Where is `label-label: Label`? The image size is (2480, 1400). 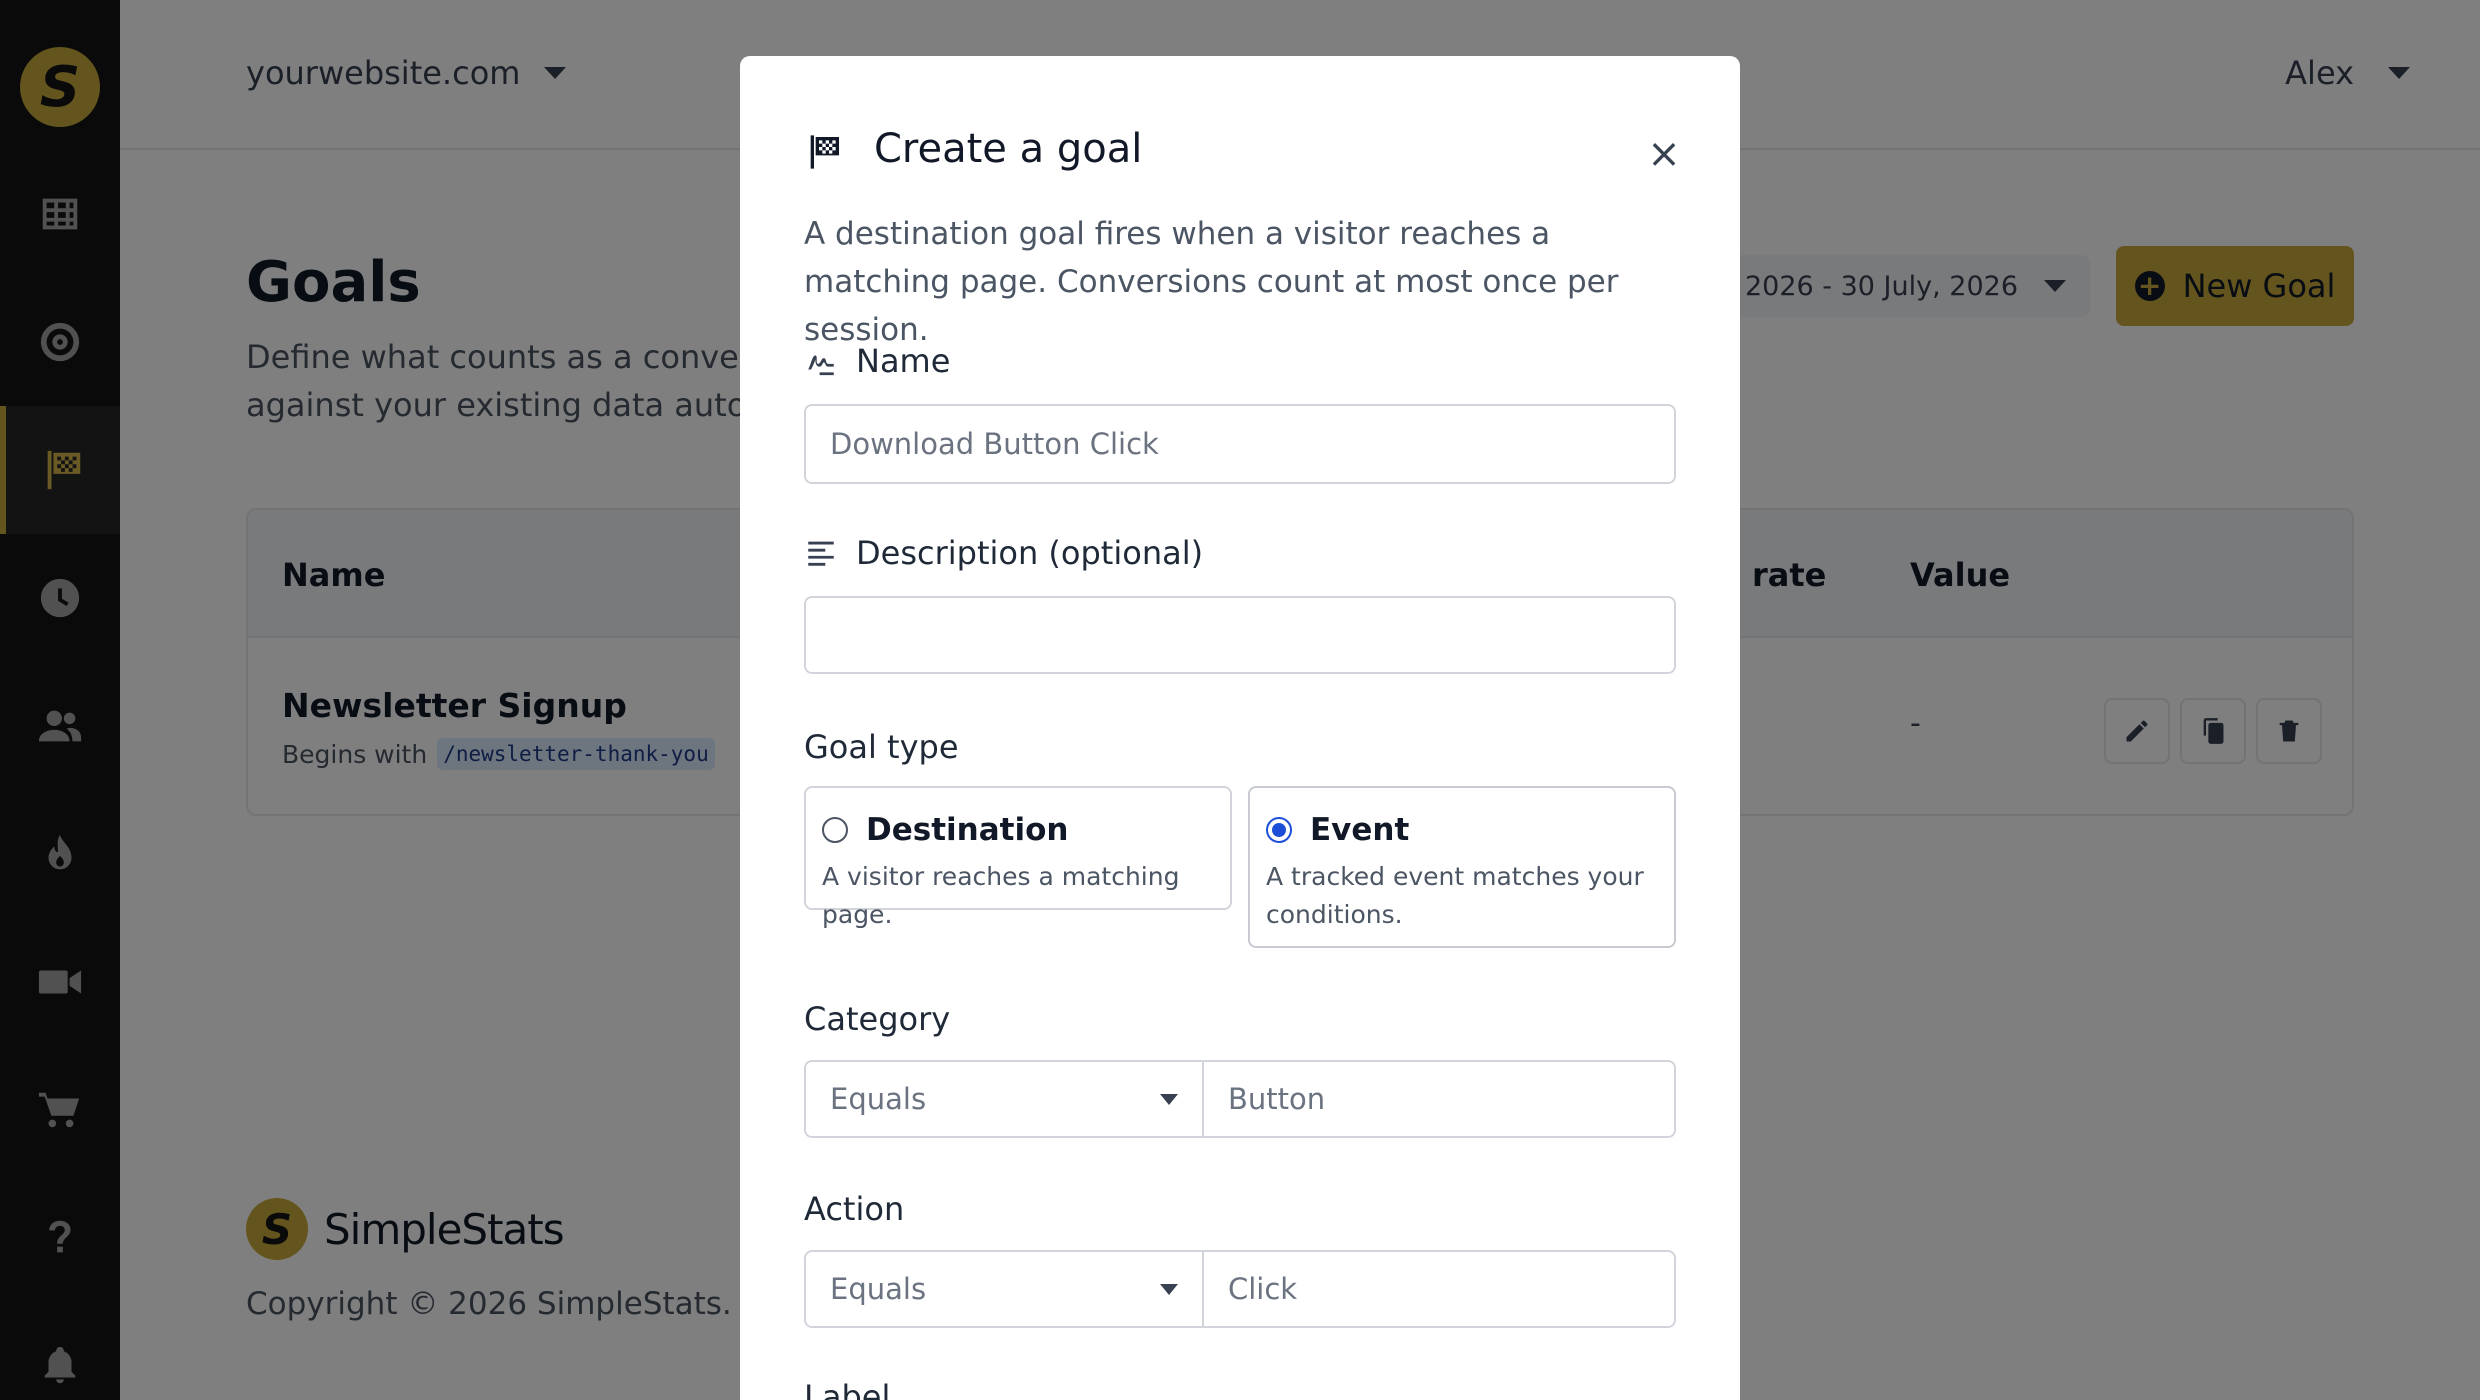
label-label: Label is located at coordinates (847, 1389).